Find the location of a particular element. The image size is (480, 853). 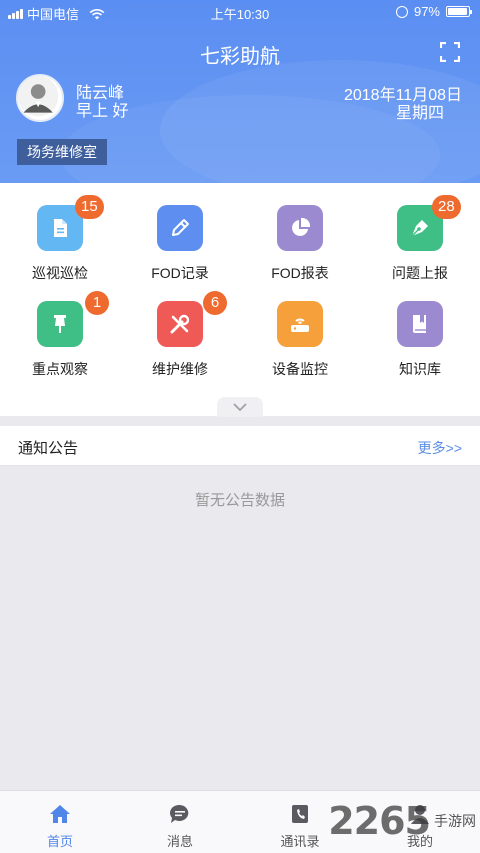

tile-device-monitor: 设备监控 is located at coordinates (300, 328).